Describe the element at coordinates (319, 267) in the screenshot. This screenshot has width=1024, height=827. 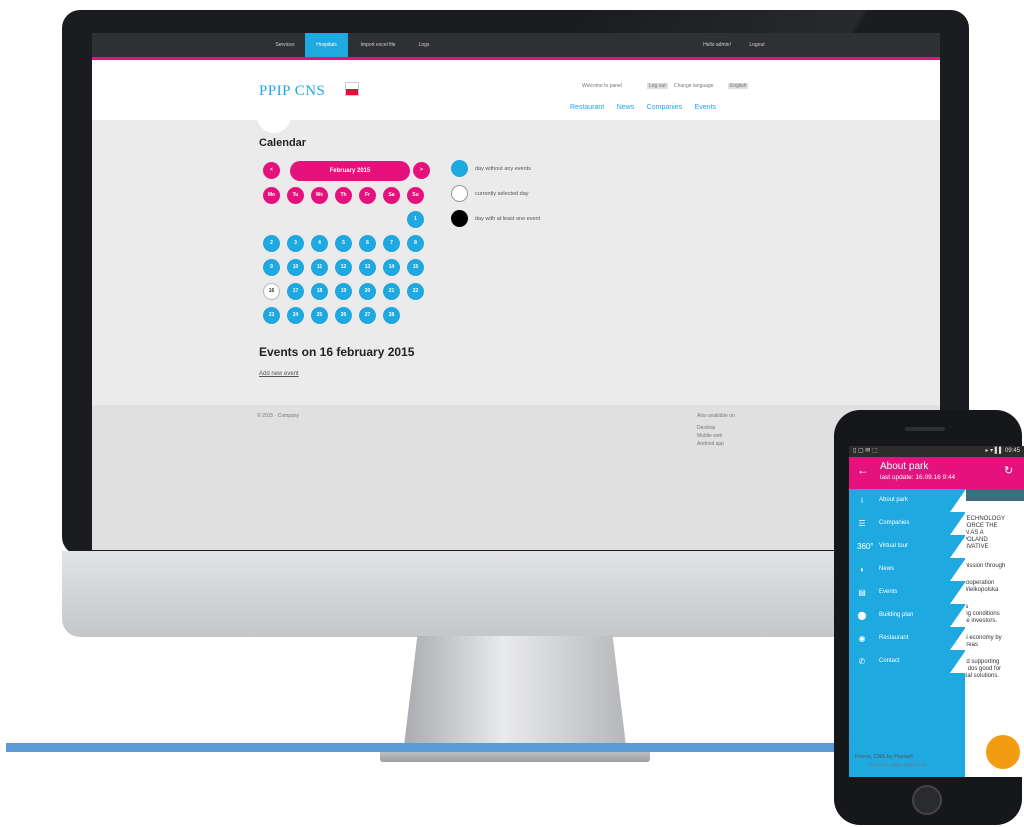
I see `calendar-day: 11` at that location.